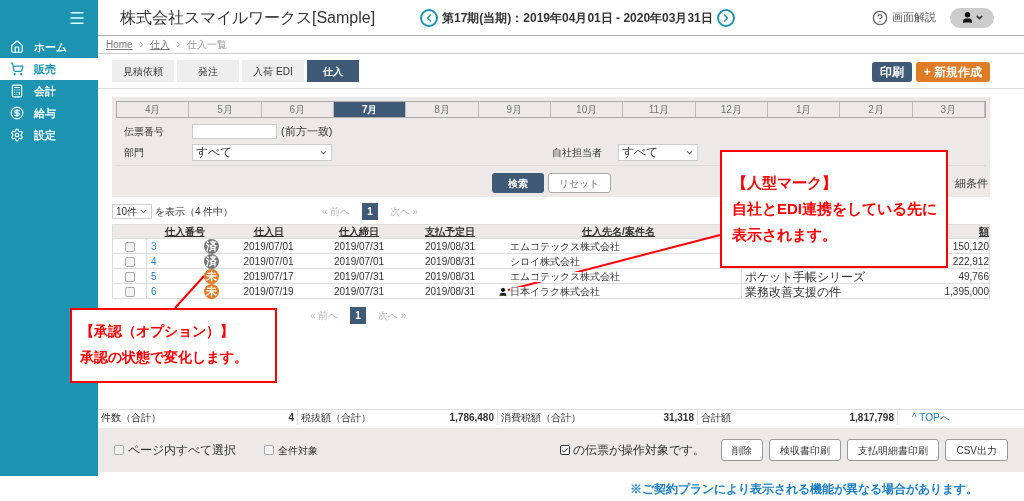 The width and height of the screenshot is (1024, 501). What do you see at coordinates (891, 72) in the screenshot?
I see `print-button: 印刷` at bounding box center [891, 72].